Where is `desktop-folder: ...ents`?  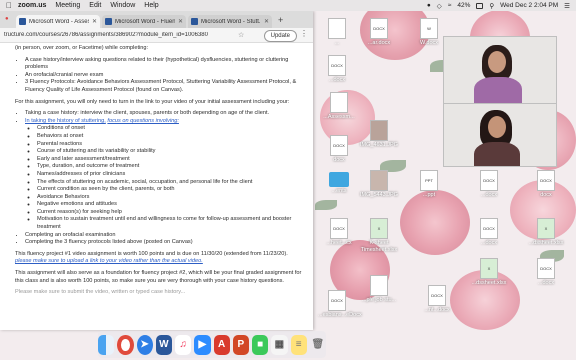
desktop-folder: ...ents is located at coordinates (339, 182).